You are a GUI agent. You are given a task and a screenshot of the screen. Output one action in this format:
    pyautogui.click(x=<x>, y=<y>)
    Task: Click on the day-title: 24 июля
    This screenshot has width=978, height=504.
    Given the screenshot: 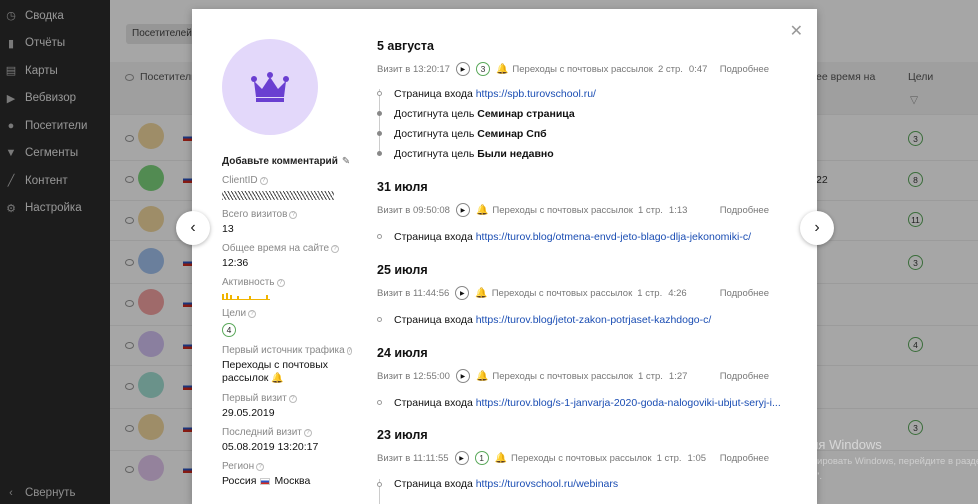 What is the action you would take?
    pyautogui.click(x=402, y=353)
    